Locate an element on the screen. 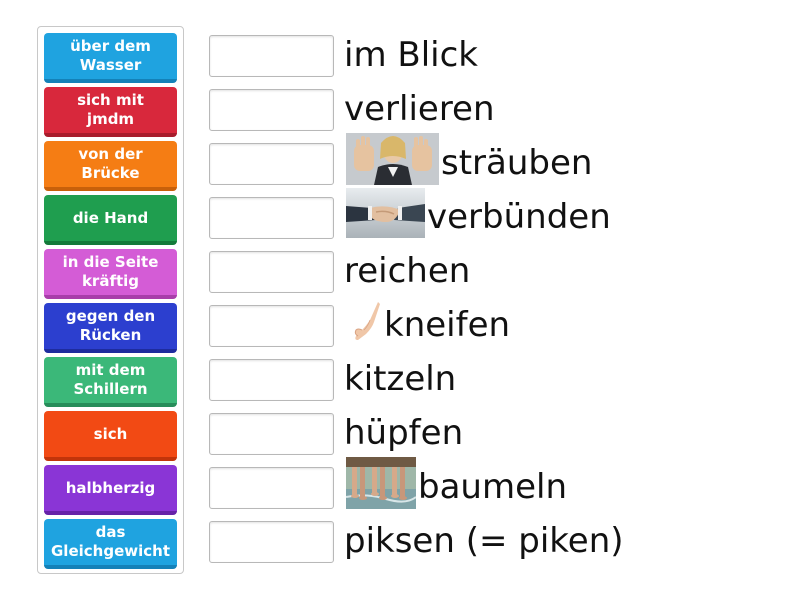 The height and width of the screenshot is (600, 800). answer-tile: sich mit jmdm is located at coordinates (110, 112).